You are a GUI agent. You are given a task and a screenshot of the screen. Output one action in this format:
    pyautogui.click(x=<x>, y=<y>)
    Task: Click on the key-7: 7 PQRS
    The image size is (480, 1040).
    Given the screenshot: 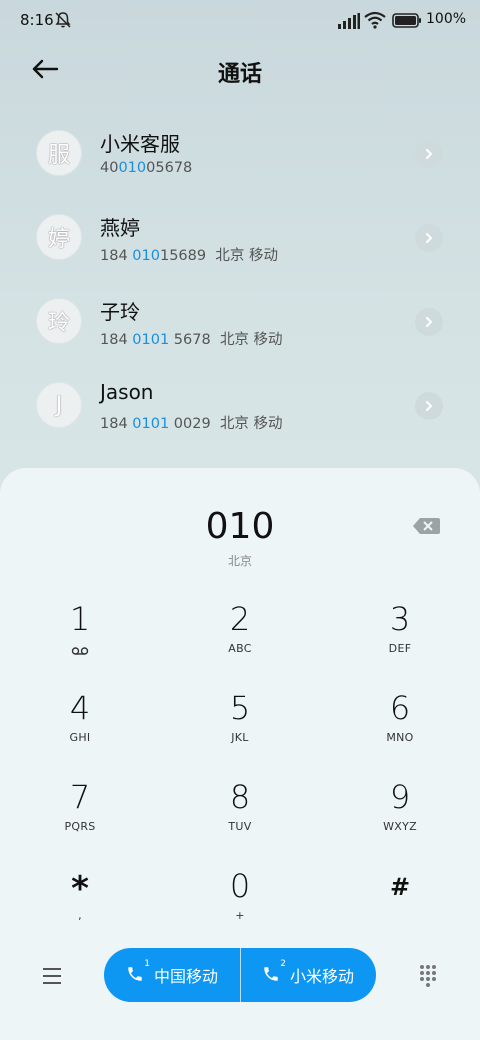 What is the action you would take?
    pyautogui.click(x=80, y=818)
    